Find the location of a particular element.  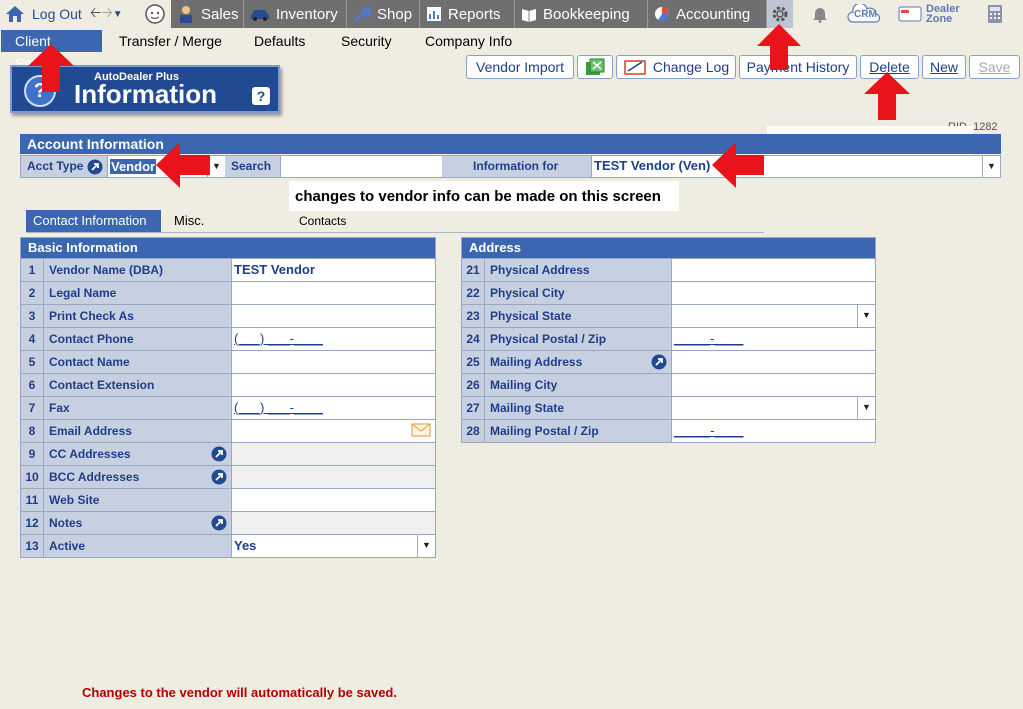

table-row: 6 Contact Extension is located at coordinates (228, 384).